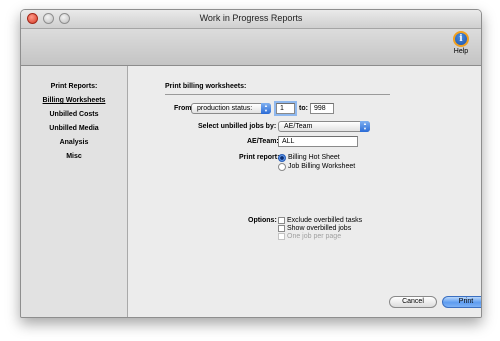 The image size is (500, 341). Describe the element at coordinates (461, 51) in the screenshot. I see `help-label: Help` at that location.